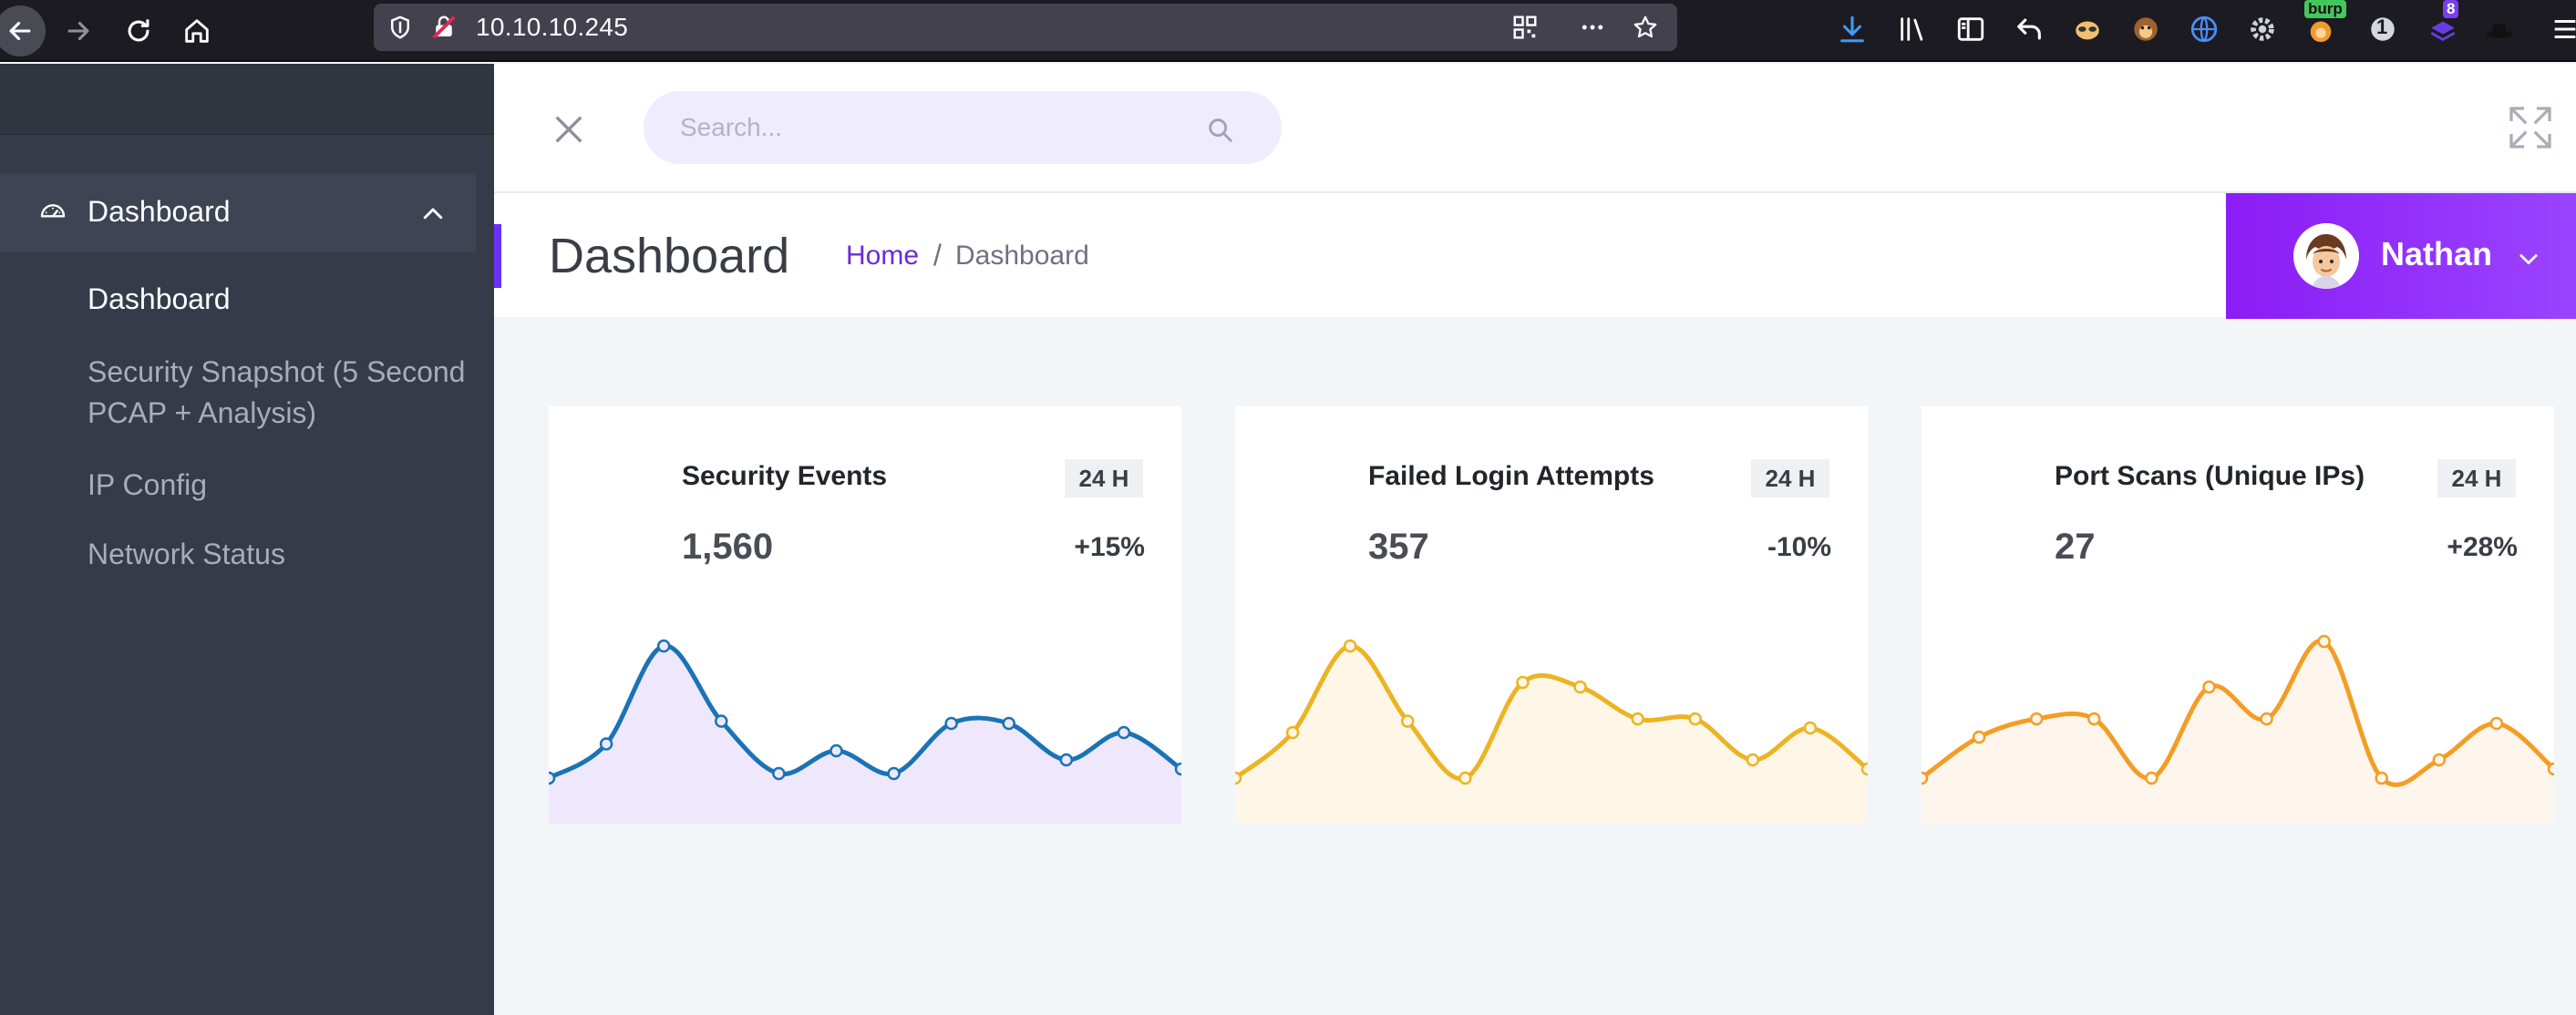 The height and width of the screenshot is (1015, 2576). I want to click on avatar, so click(2326, 256).